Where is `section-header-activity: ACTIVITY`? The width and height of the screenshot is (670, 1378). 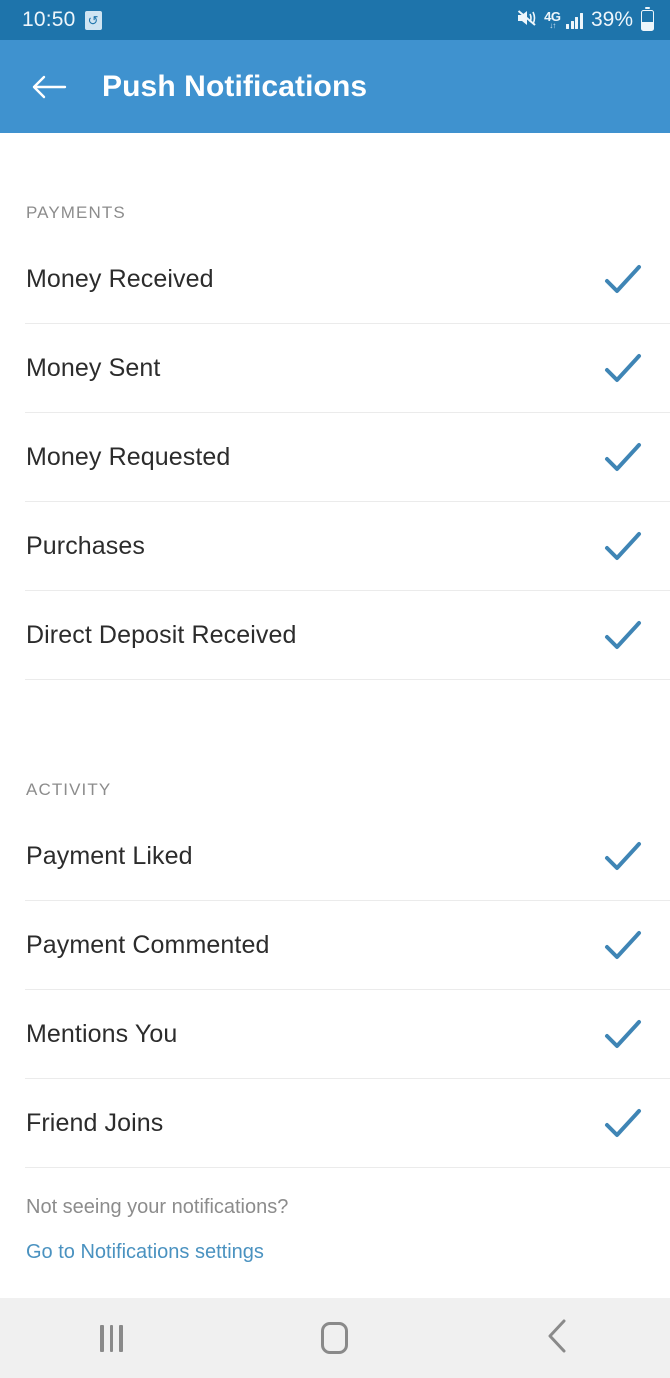 section-header-activity: ACTIVITY is located at coordinates (69, 789).